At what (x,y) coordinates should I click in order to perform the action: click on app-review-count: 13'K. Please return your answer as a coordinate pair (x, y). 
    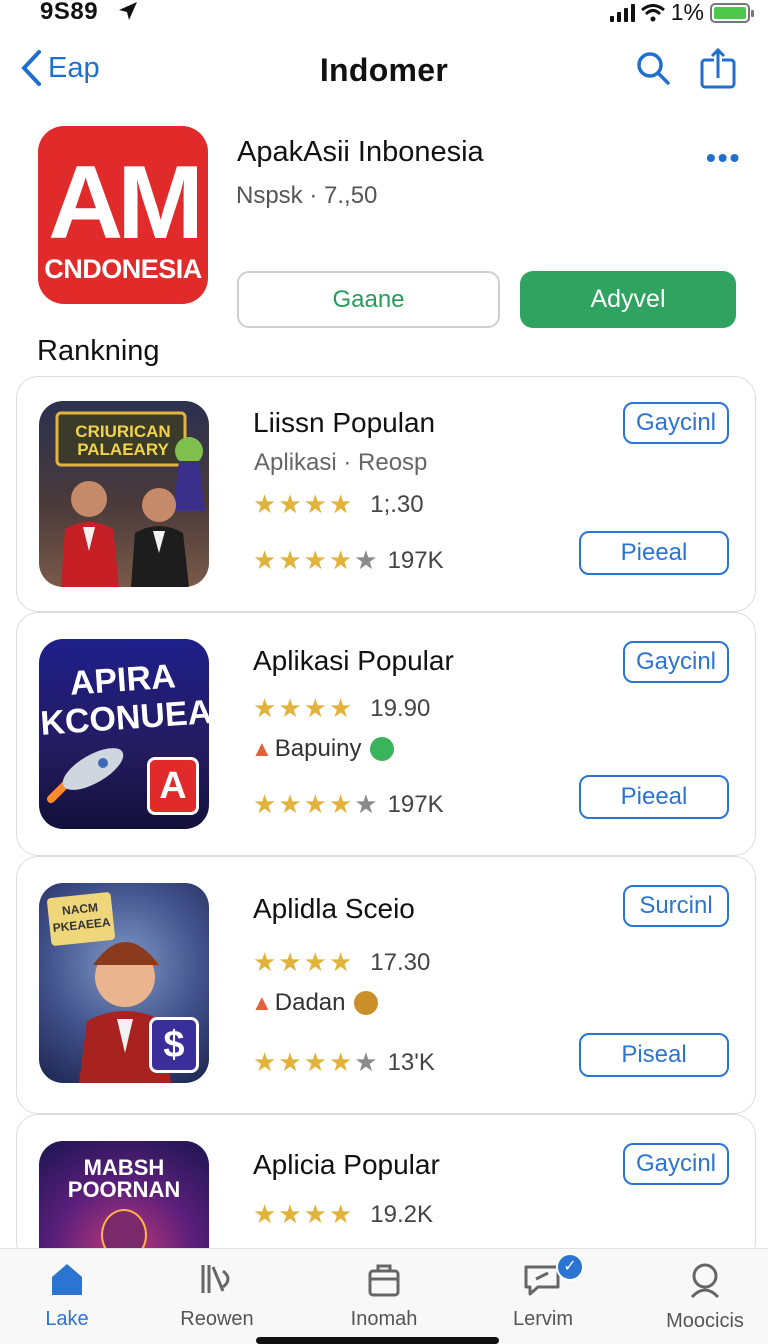
    Looking at the image, I should click on (411, 1062).